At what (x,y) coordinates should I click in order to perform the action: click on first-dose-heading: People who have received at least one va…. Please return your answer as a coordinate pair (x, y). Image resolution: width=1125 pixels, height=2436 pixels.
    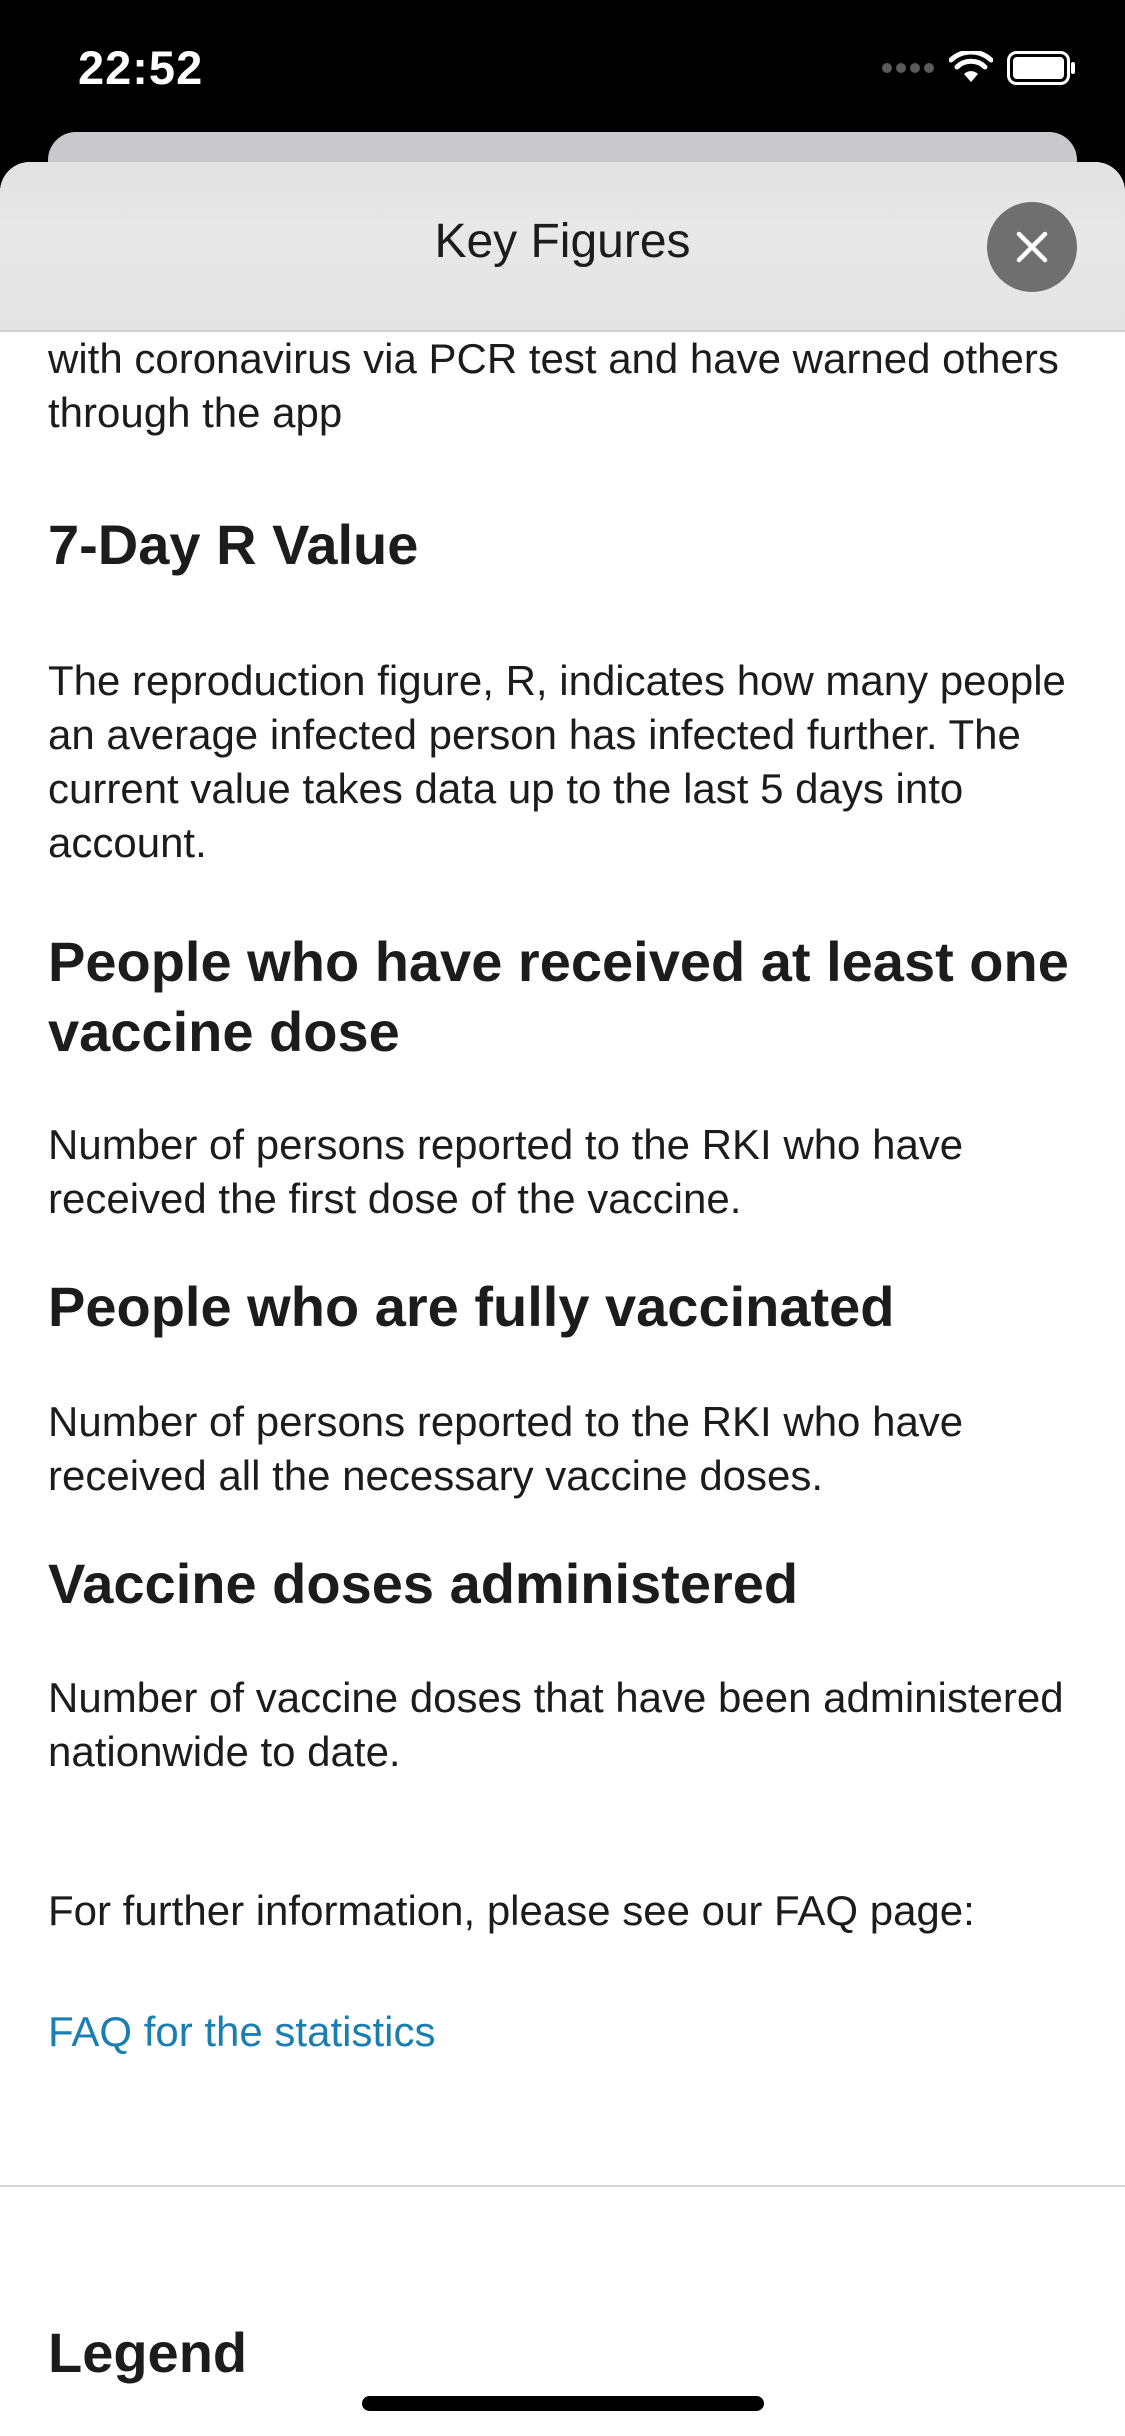
    Looking at the image, I should click on (558, 996).